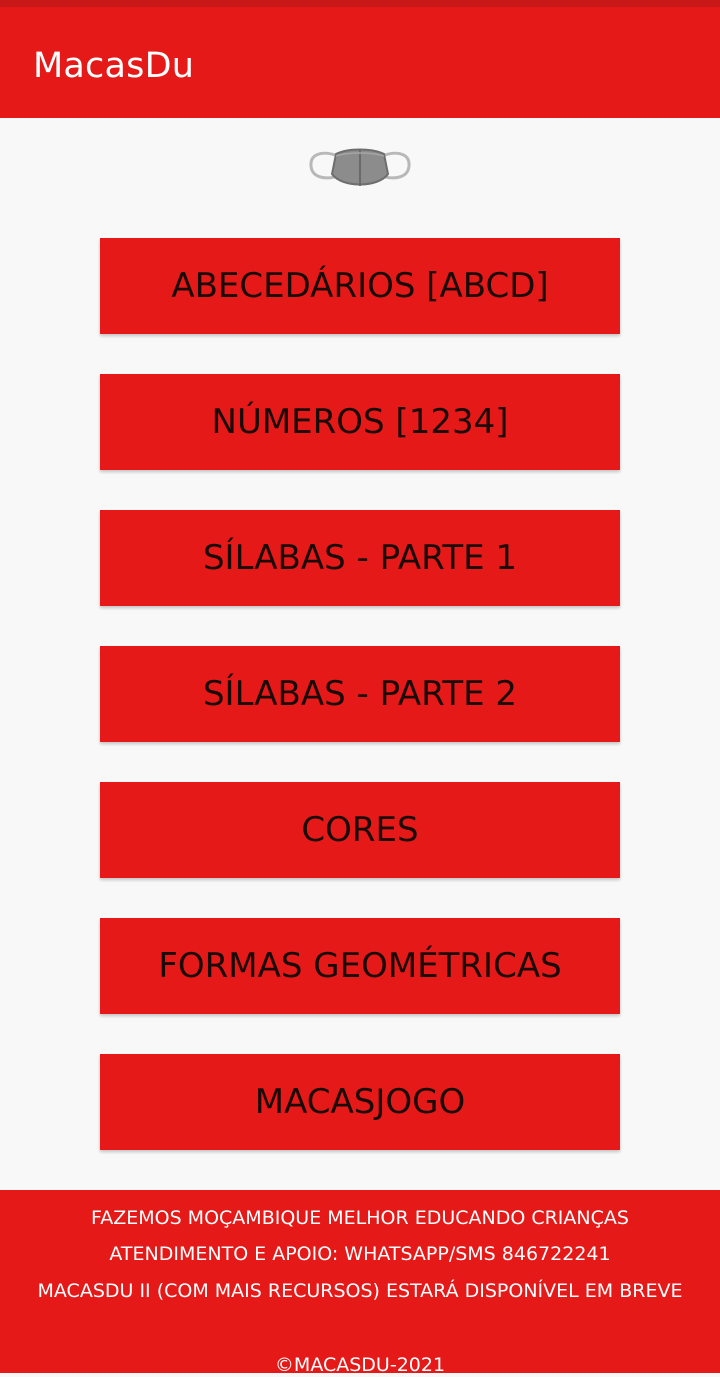  What do you see at coordinates (360, 694) in the screenshot?
I see `syllables-part2-button: SÍLABAS - PARTE 2` at bounding box center [360, 694].